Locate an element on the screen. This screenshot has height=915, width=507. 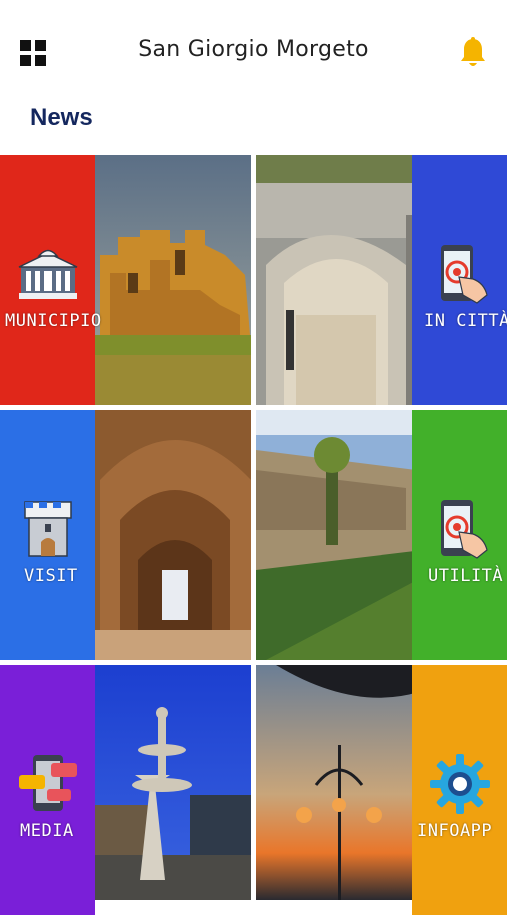
media-color-band: MEDIA is located at coordinates (47, 790).